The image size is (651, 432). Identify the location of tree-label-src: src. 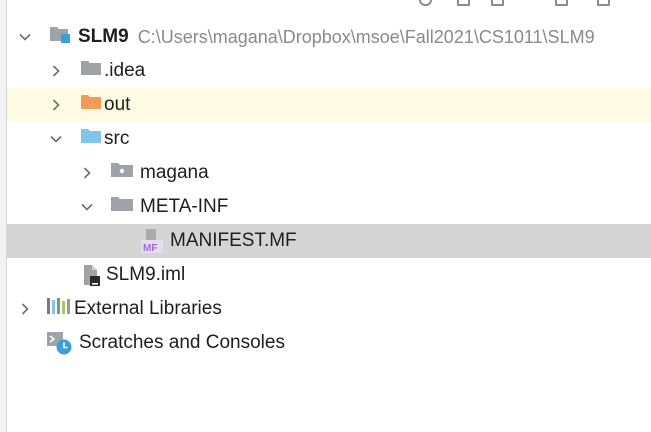
(117, 138).